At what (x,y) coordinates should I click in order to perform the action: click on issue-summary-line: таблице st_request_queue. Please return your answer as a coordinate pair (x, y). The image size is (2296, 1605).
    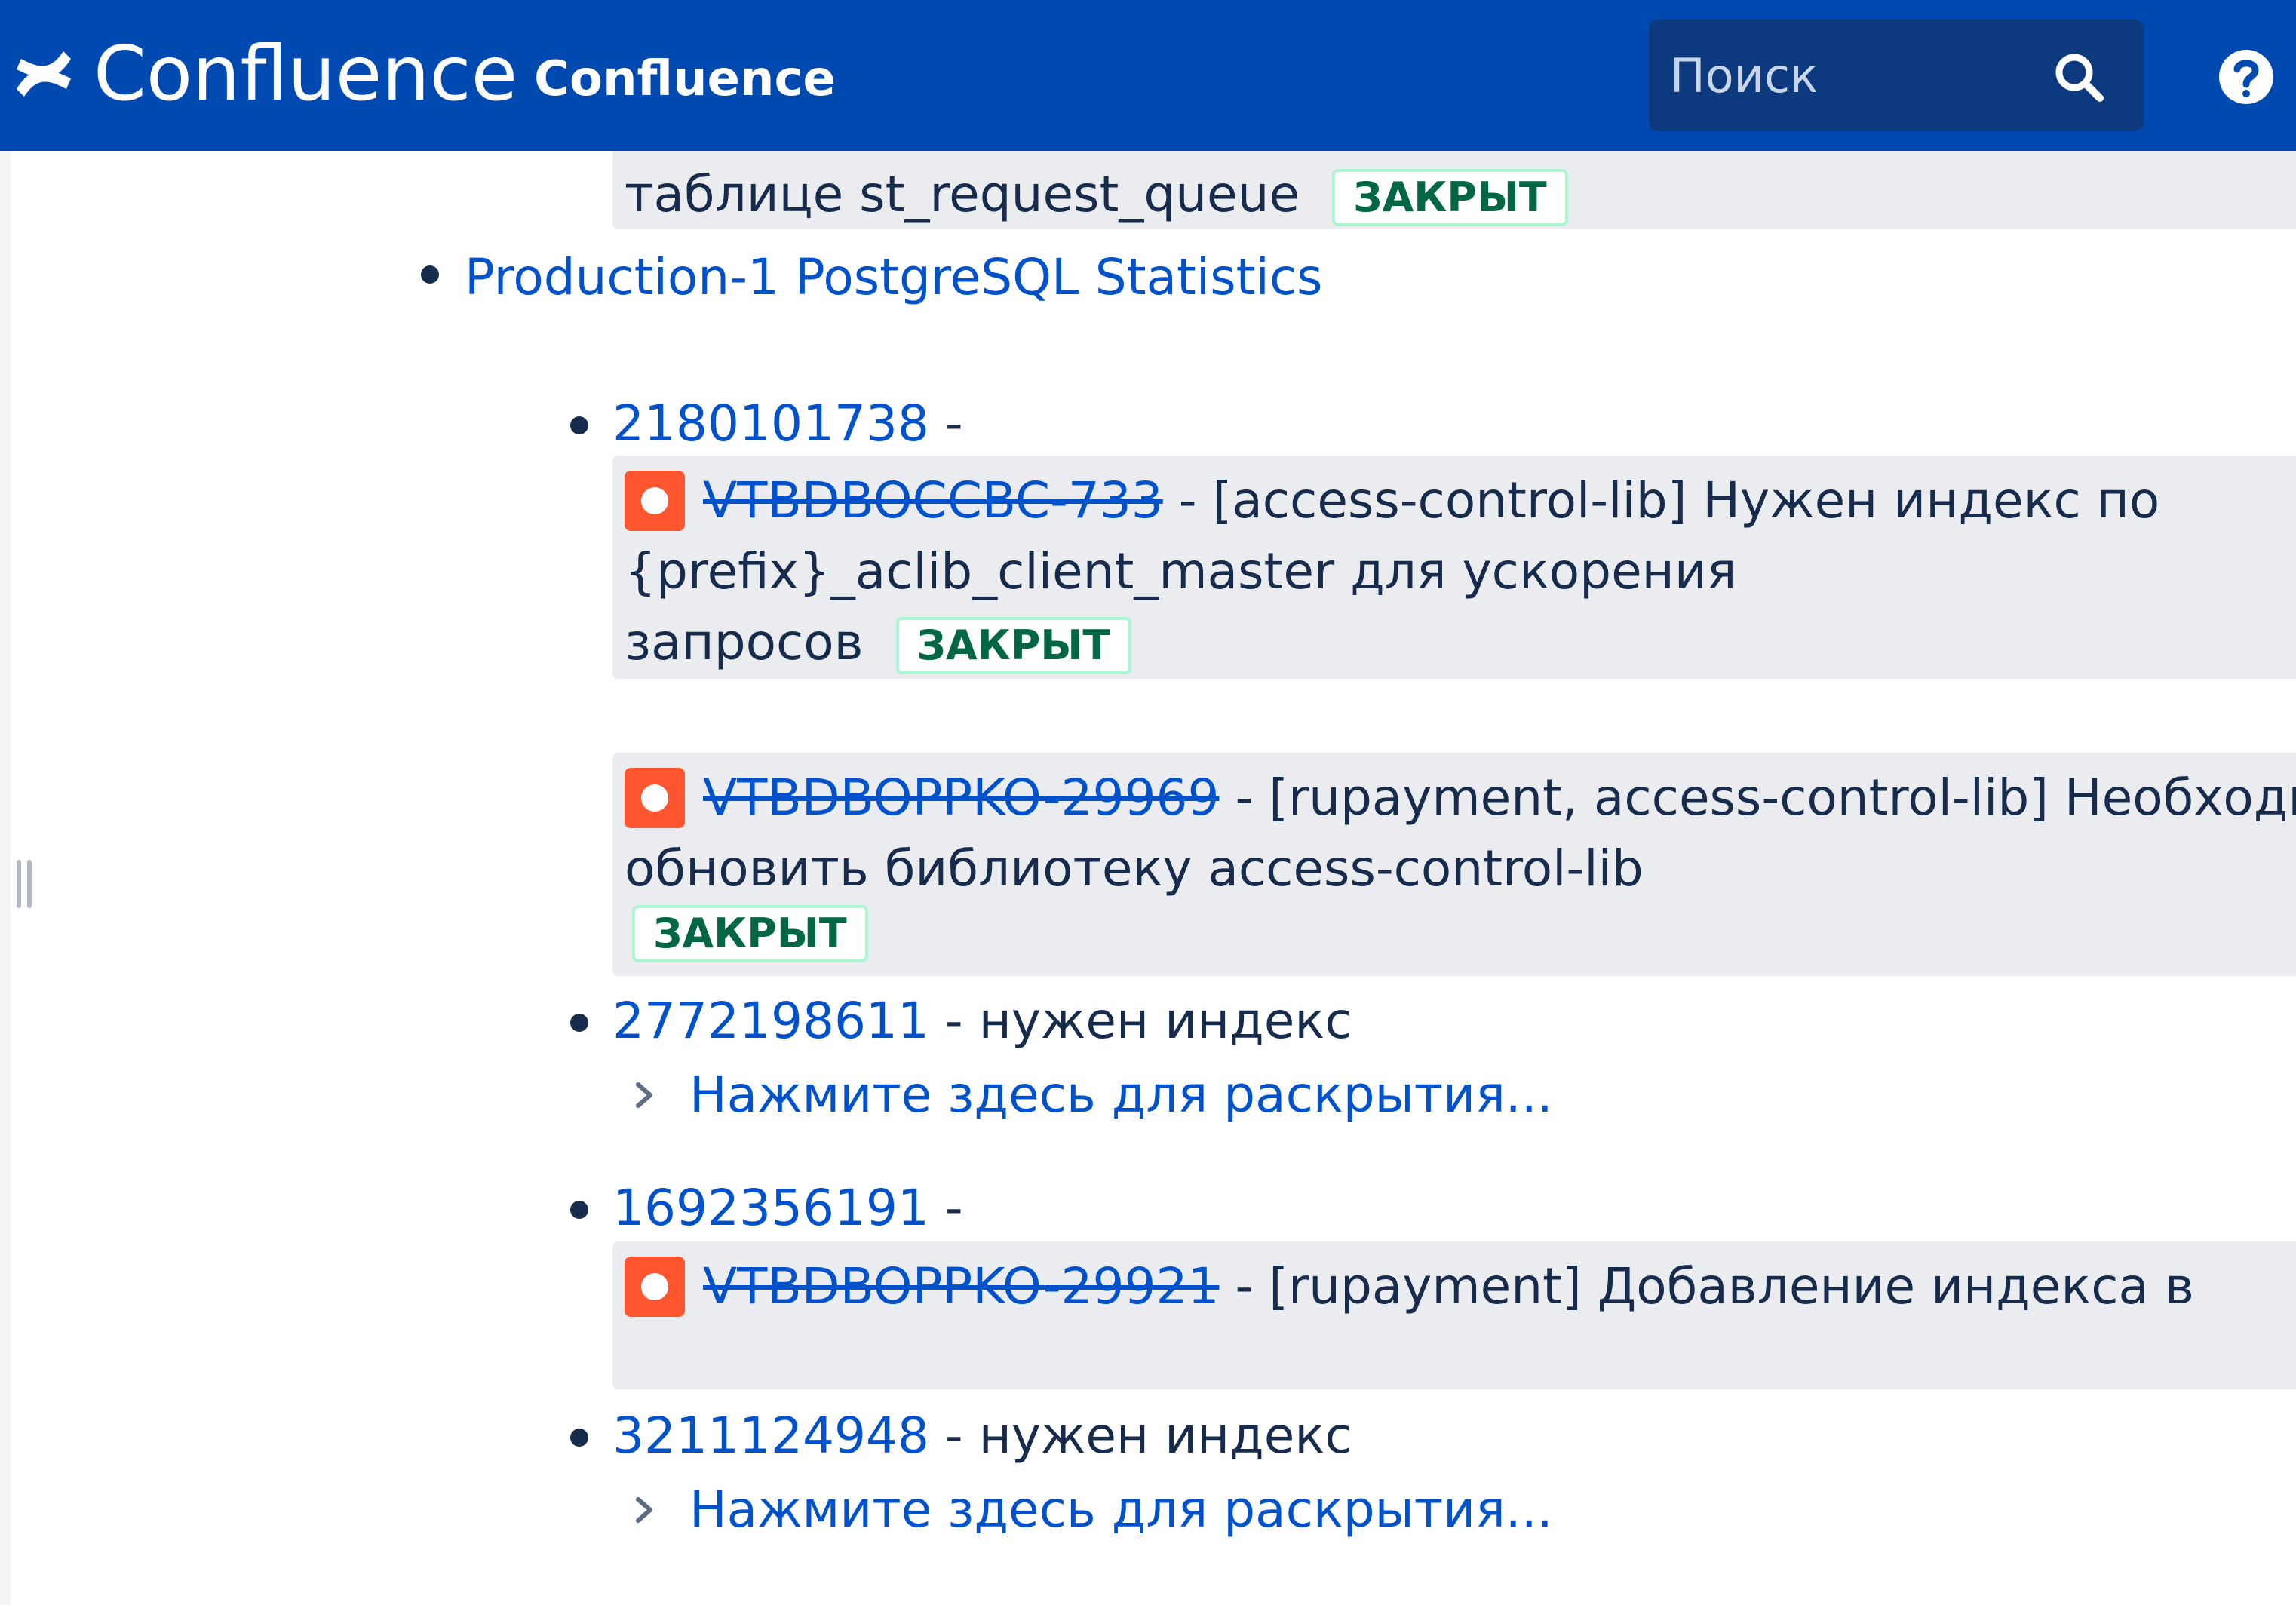
    Looking at the image, I should click on (963, 194).